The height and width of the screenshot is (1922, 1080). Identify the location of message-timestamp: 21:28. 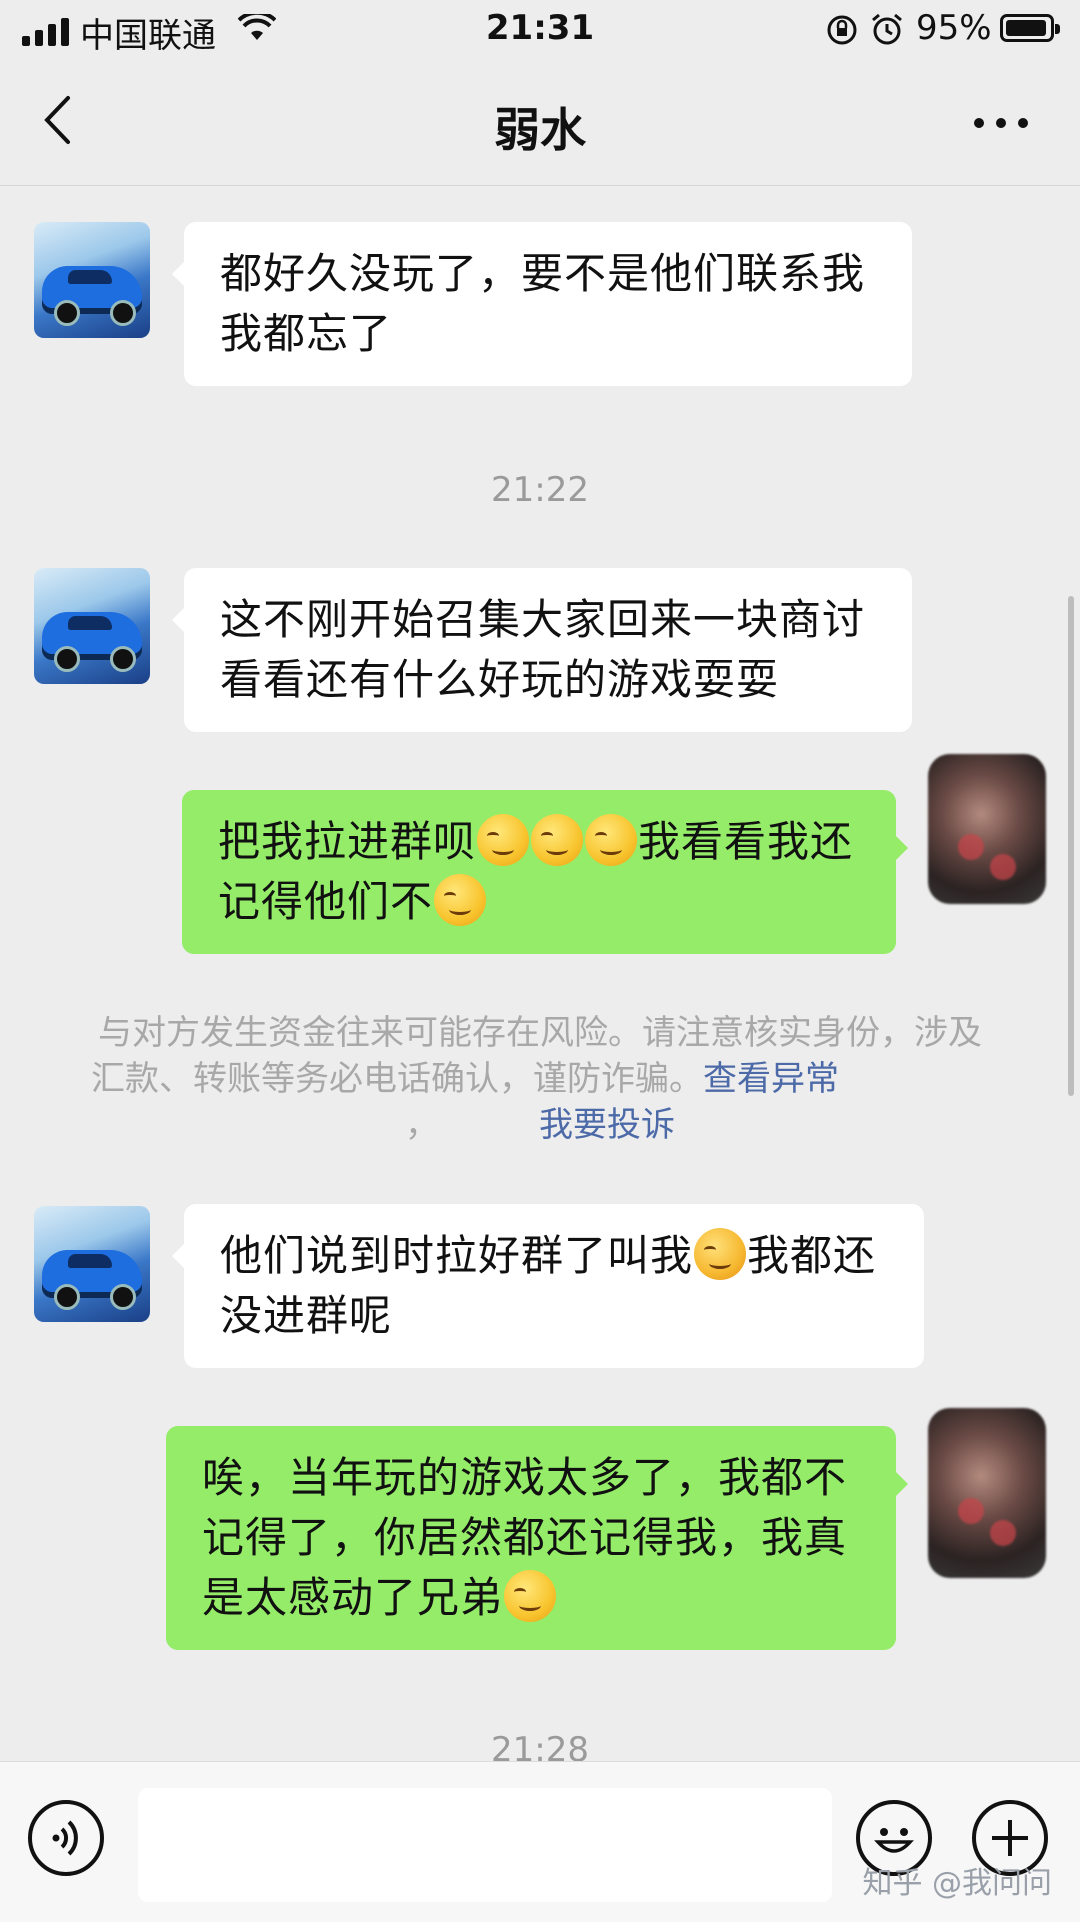
(540, 1745).